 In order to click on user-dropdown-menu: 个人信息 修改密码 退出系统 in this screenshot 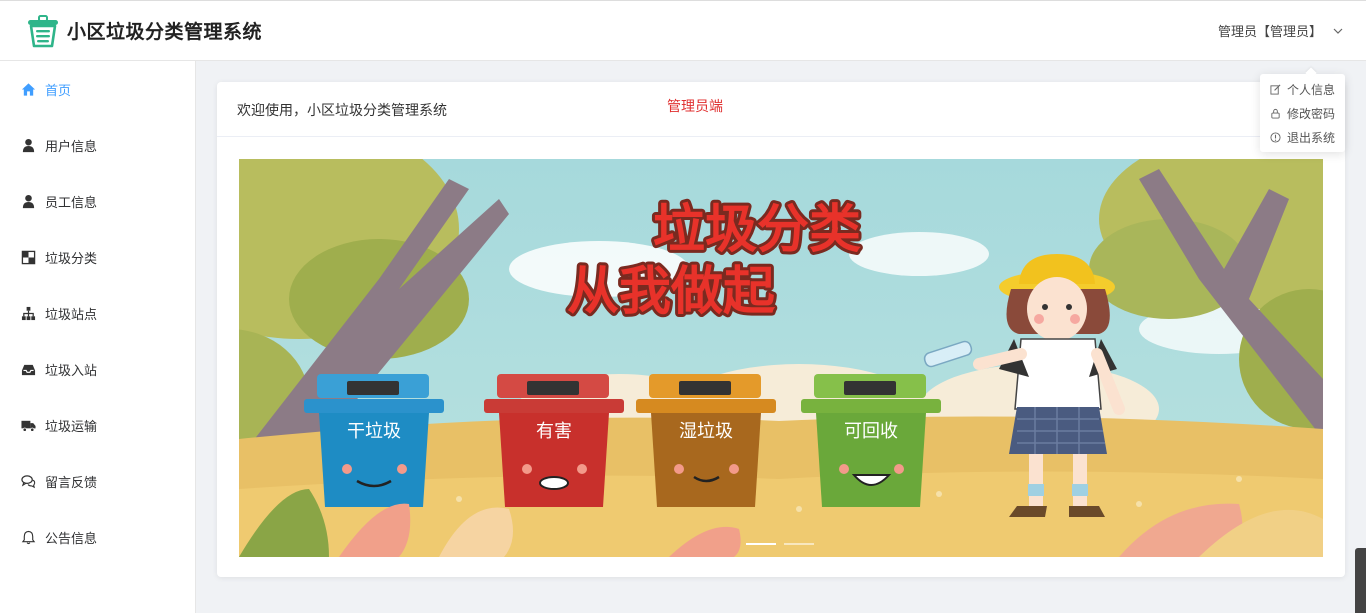, I will do `click(1302, 113)`.